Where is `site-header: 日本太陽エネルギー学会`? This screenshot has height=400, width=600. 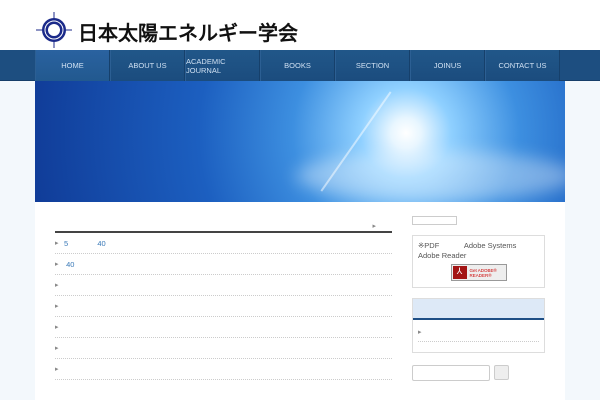 site-header: 日本太陽エネルギー学会 is located at coordinates (300, 25).